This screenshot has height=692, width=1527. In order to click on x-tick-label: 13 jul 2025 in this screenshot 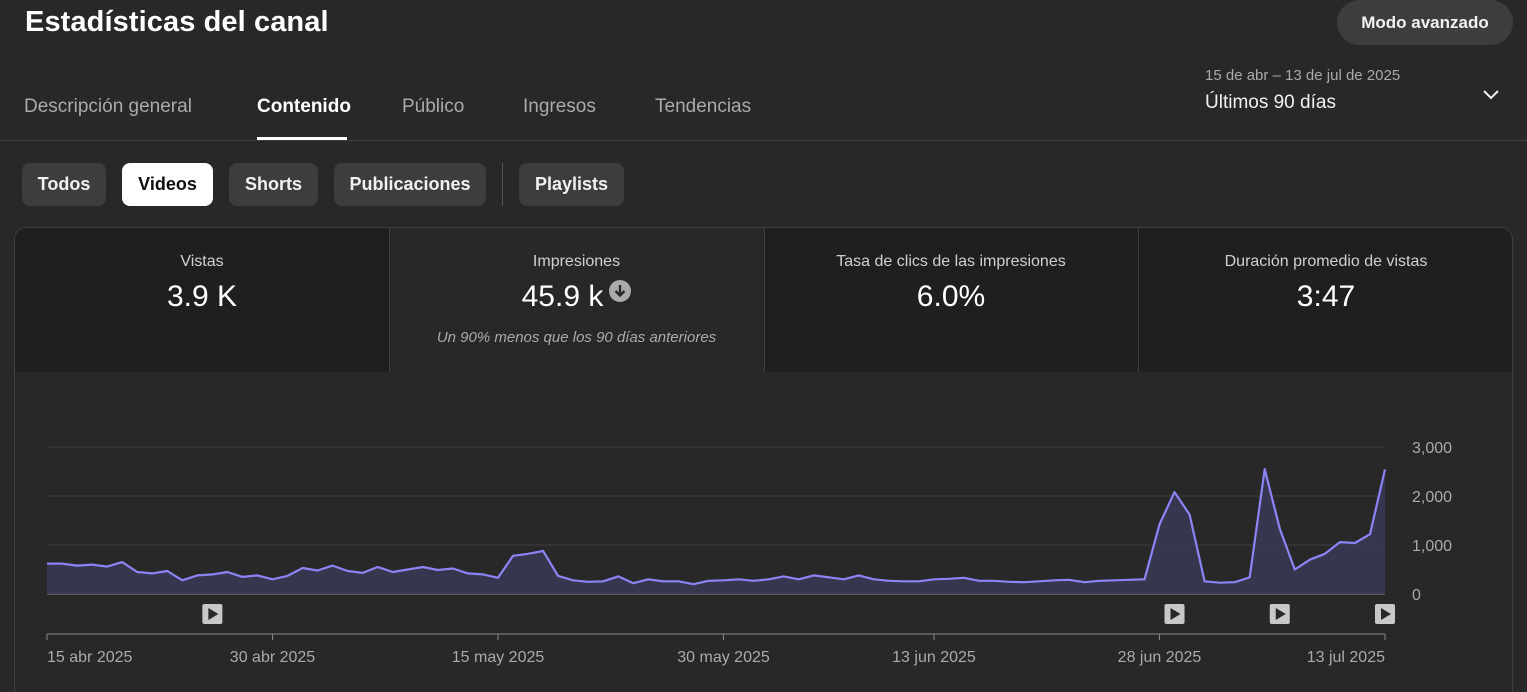, I will do `click(1346, 657)`.